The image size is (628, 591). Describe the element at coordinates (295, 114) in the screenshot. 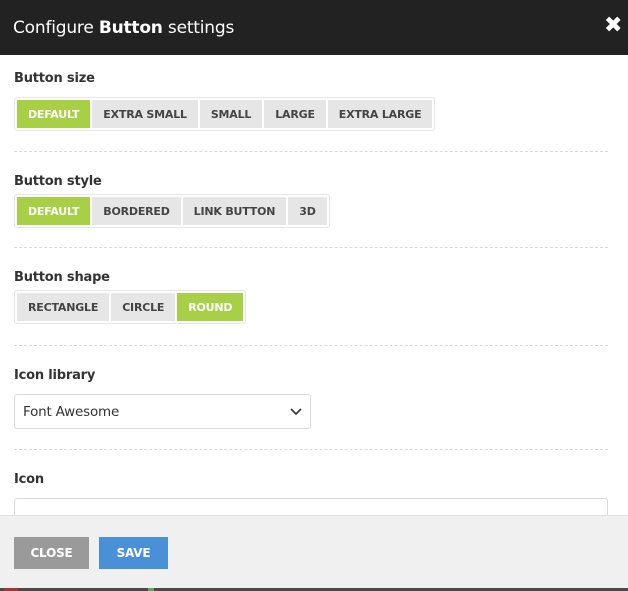

I see `button-size-option: LARGE` at that location.